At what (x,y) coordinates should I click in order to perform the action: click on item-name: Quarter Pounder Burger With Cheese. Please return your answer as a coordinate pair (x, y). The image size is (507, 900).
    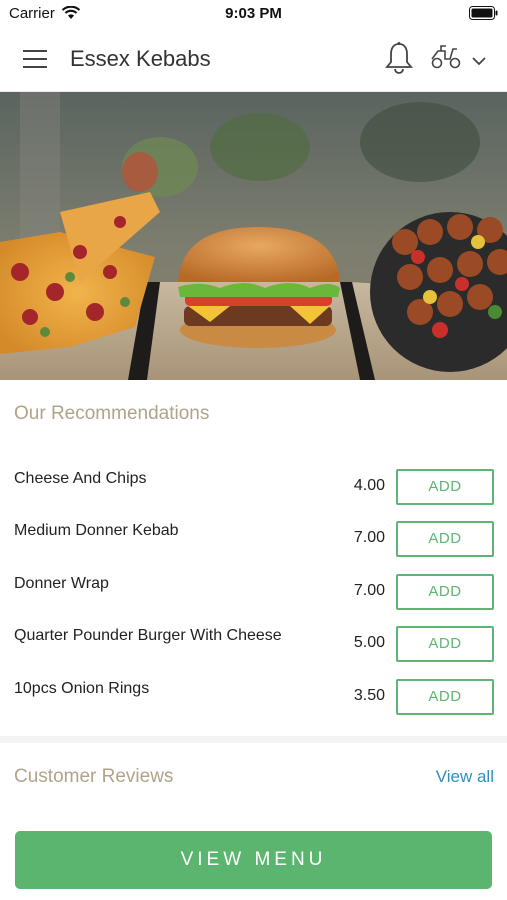
    Looking at the image, I should click on (148, 635).